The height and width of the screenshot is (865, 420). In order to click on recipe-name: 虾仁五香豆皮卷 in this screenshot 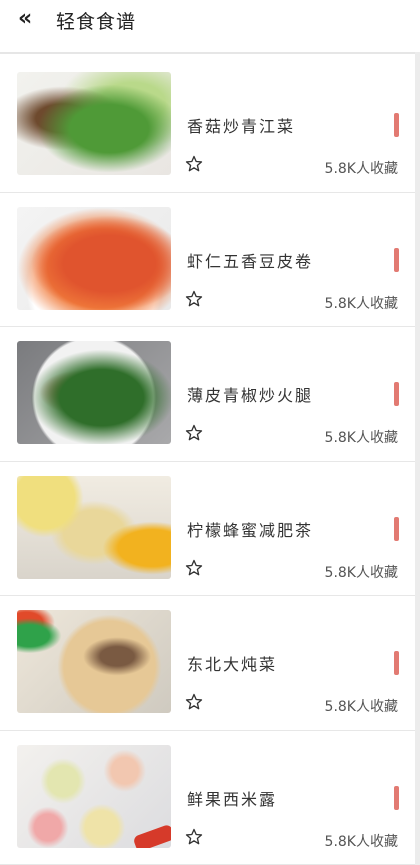, I will do `click(250, 260)`.